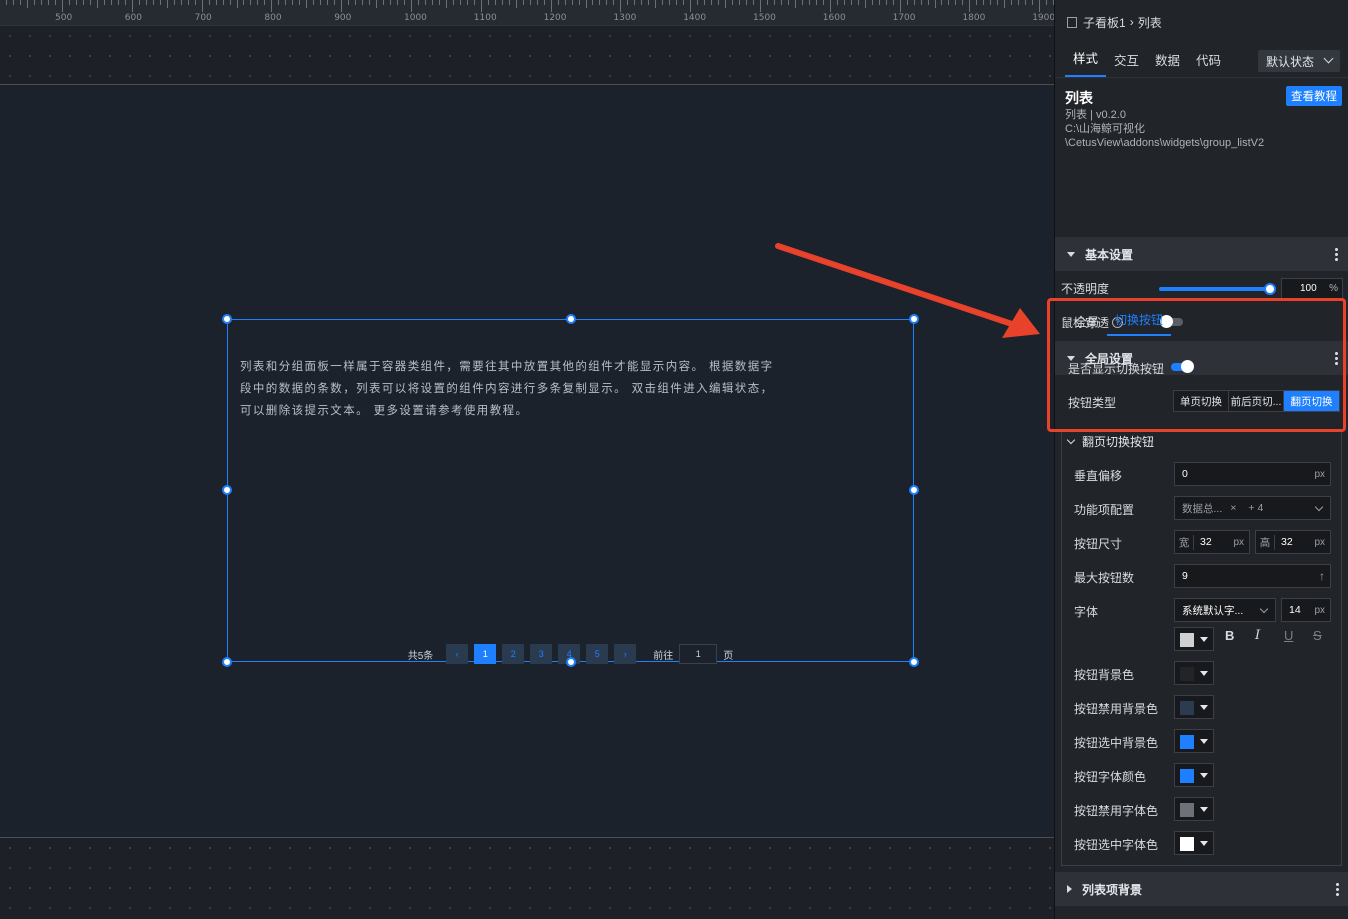 This screenshot has height=919, width=1348. What do you see at coordinates (1319, 542) in the screenshot?
I see `height-unit: px` at bounding box center [1319, 542].